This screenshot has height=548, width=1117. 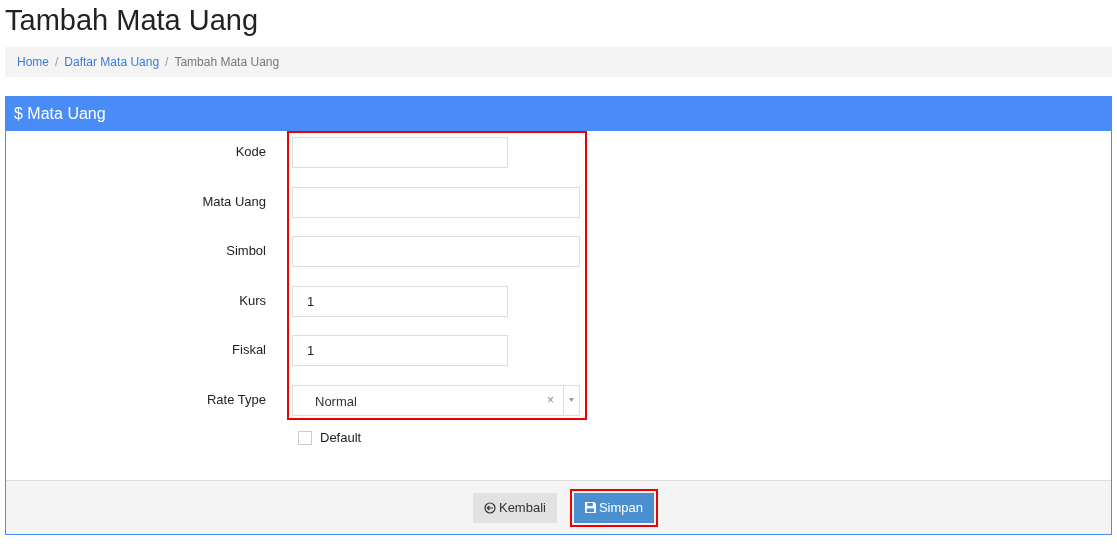 I want to click on field-label: Mata Uang, so click(x=233, y=200).